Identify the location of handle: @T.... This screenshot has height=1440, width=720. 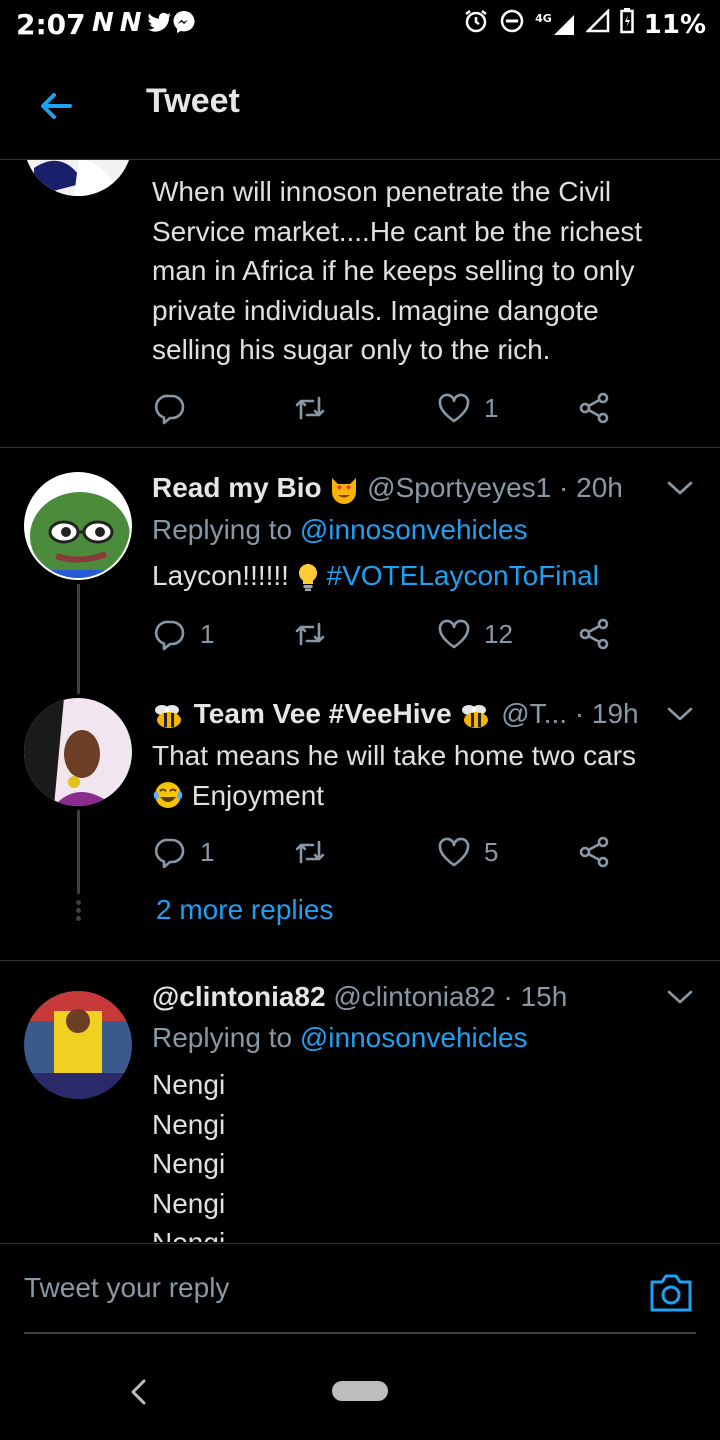
(534, 713).